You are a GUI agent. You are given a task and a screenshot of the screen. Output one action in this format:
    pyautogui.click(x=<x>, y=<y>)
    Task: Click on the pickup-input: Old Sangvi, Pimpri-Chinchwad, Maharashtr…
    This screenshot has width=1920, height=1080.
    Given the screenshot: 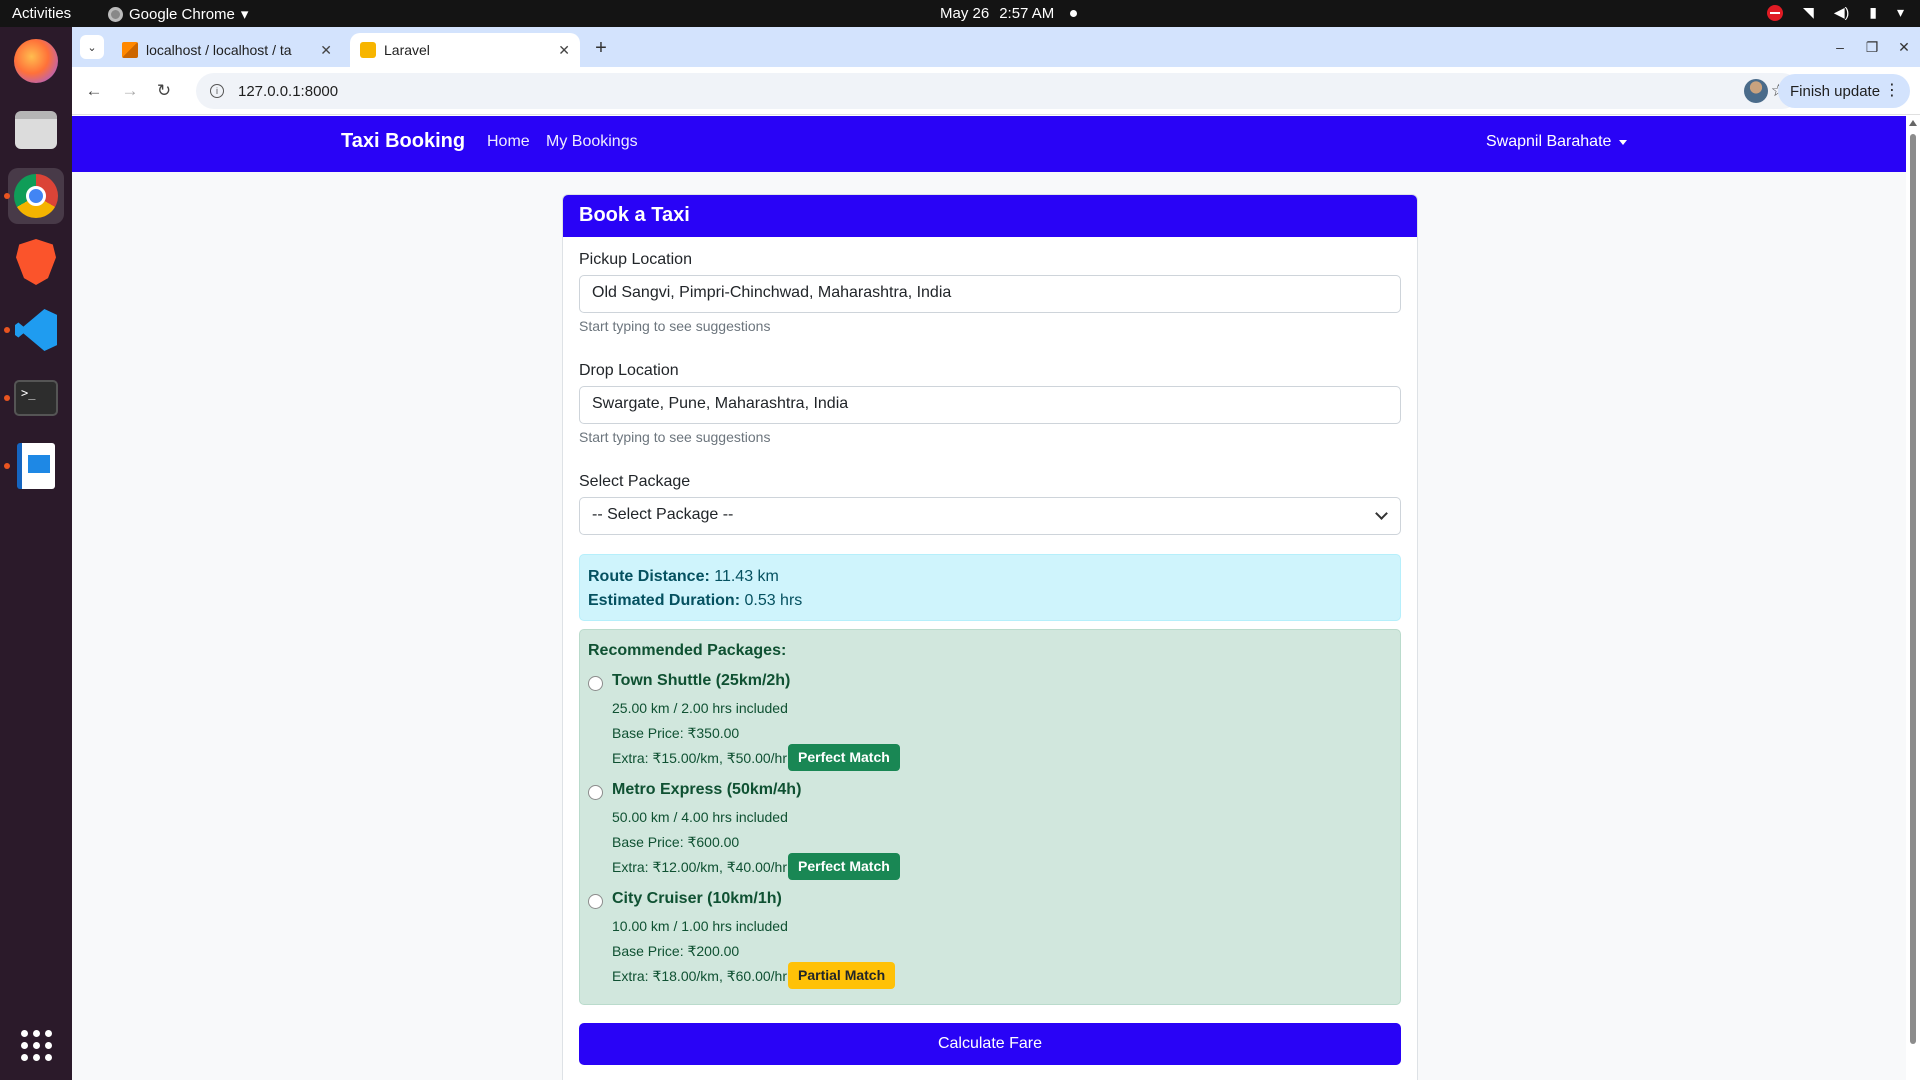 What is the action you would take?
    pyautogui.click(x=990, y=294)
    